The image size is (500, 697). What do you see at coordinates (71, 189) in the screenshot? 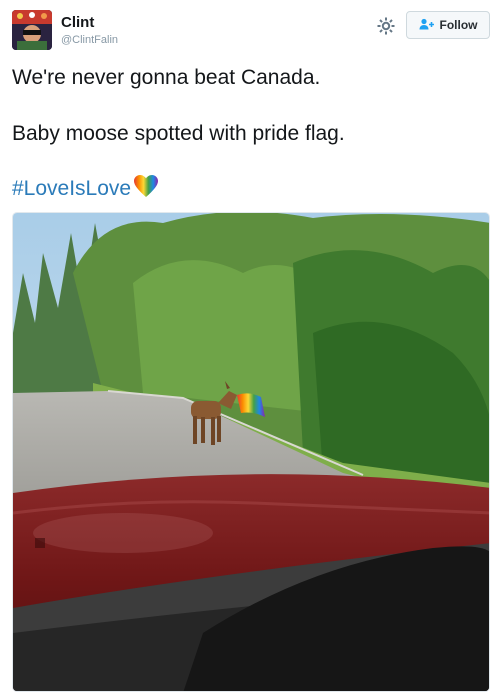
I see `hashtag-link: #LoveIsLove` at bounding box center [71, 189].